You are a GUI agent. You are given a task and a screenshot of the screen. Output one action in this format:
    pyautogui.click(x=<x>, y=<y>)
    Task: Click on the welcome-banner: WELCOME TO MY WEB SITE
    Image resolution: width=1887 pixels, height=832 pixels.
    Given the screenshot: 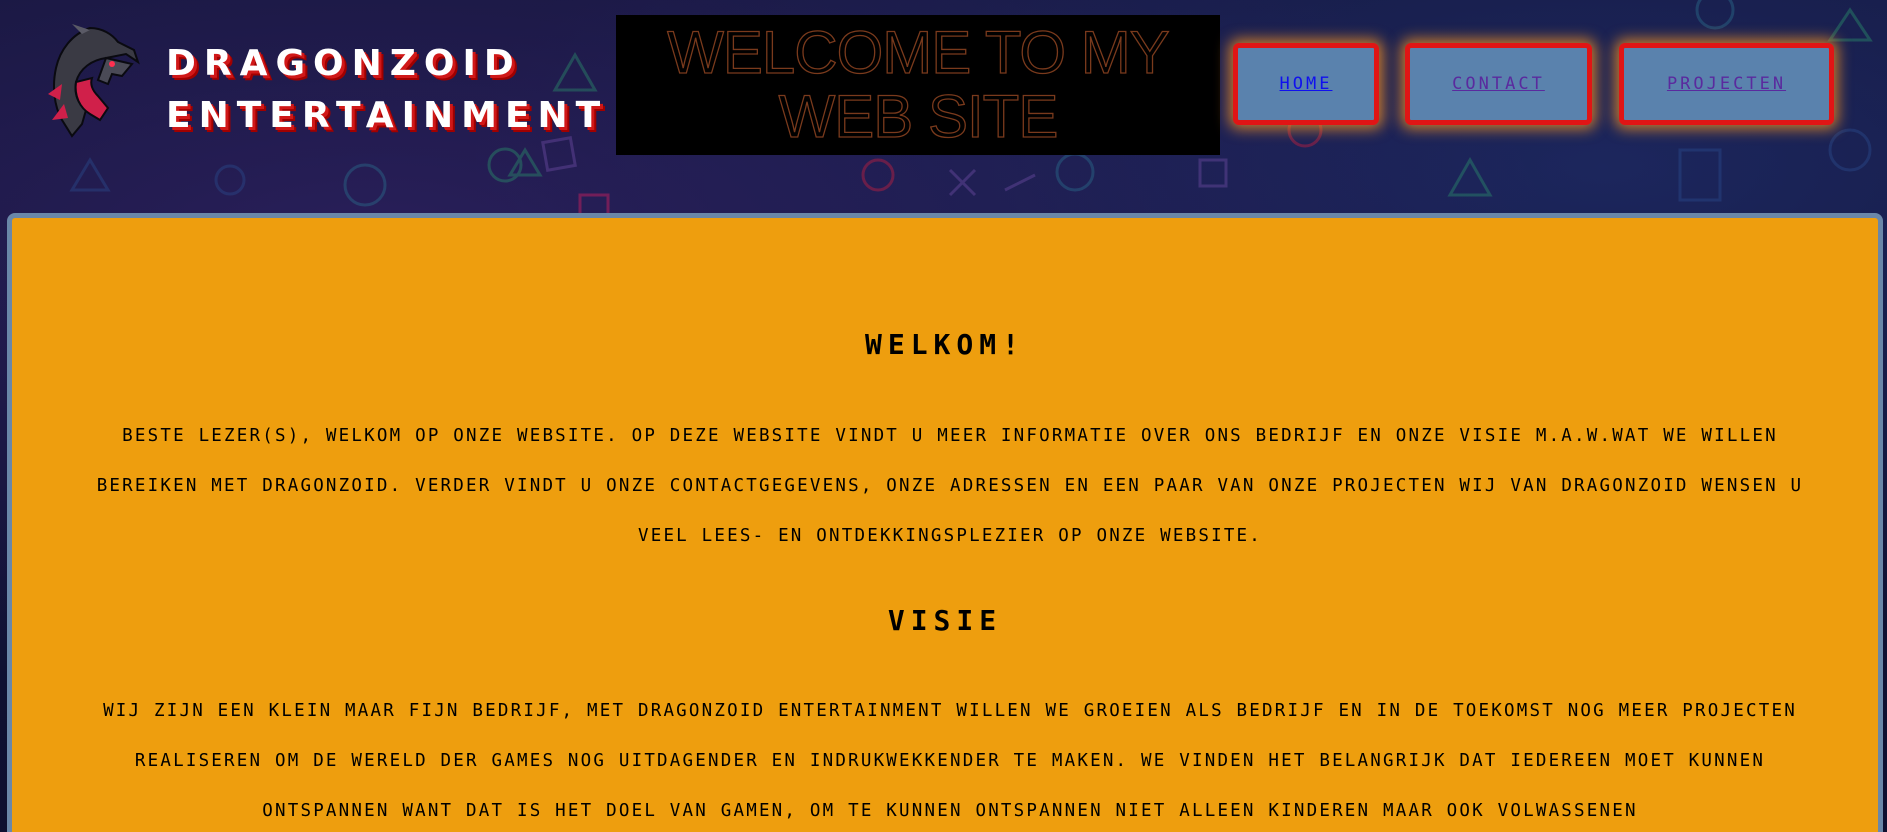 What is the action you would take?
    pyautogui.click(x=918, y=85)
    